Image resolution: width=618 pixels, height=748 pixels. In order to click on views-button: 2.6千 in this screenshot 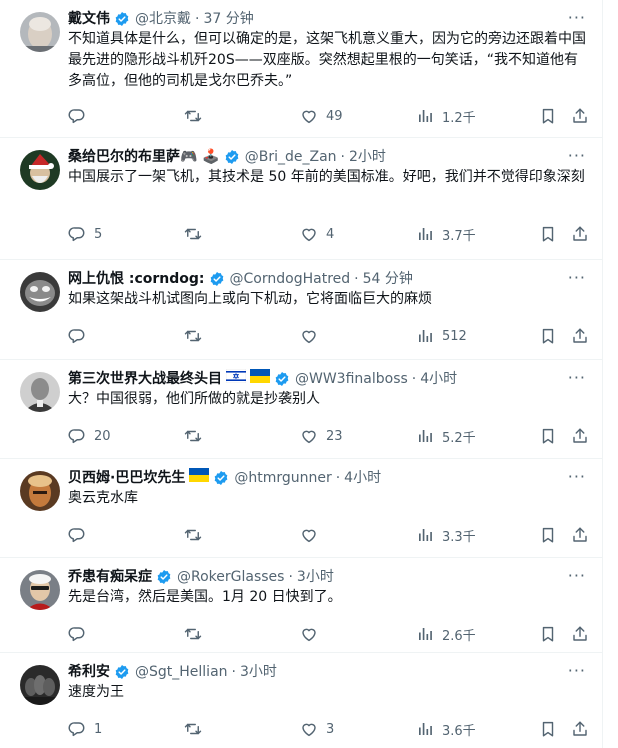, I will do `click(446, 634)`.